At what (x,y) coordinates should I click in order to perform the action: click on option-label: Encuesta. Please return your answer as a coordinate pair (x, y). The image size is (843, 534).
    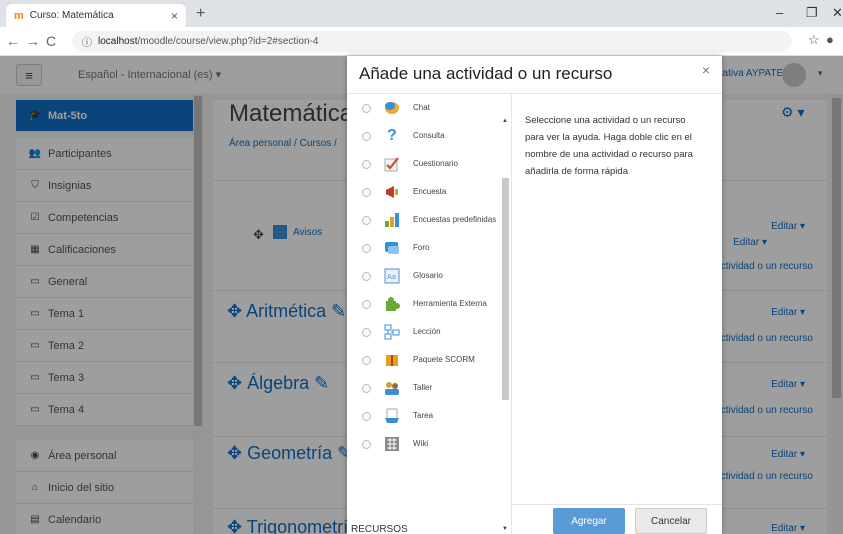
    Looking at the image, I should click on (430, 191).